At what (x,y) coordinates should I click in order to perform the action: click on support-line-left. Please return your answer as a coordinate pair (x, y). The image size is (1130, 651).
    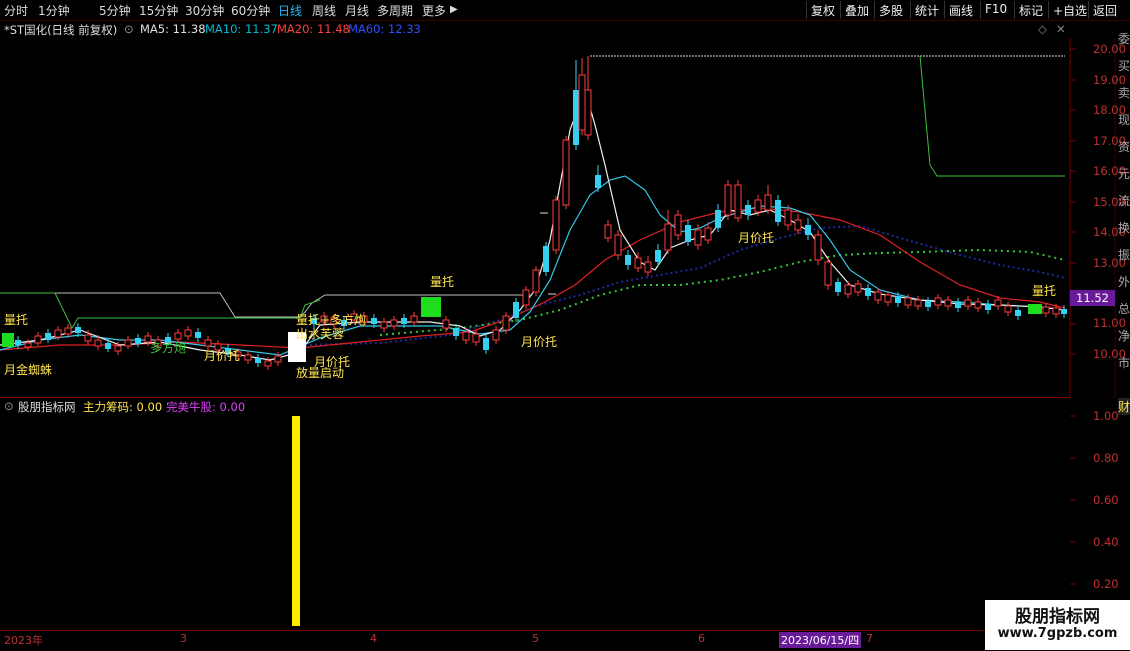
    Looking at the image, I should click on (265, 305).